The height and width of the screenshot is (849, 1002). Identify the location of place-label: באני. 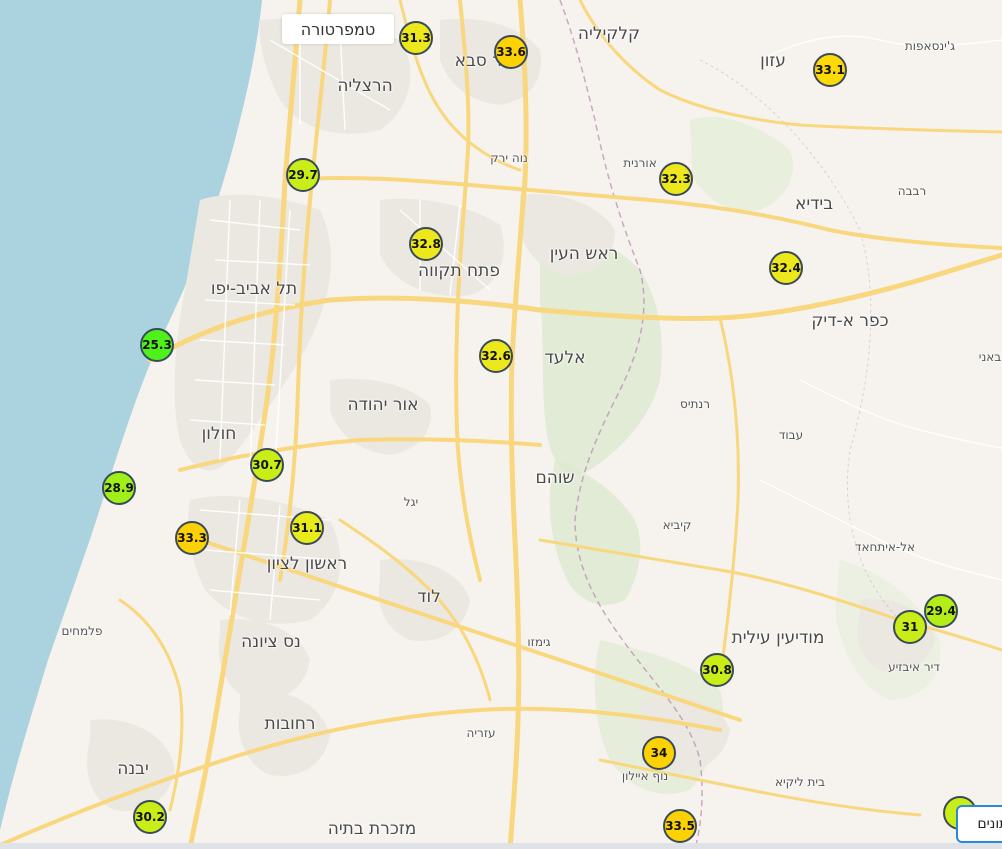
(990, 357).